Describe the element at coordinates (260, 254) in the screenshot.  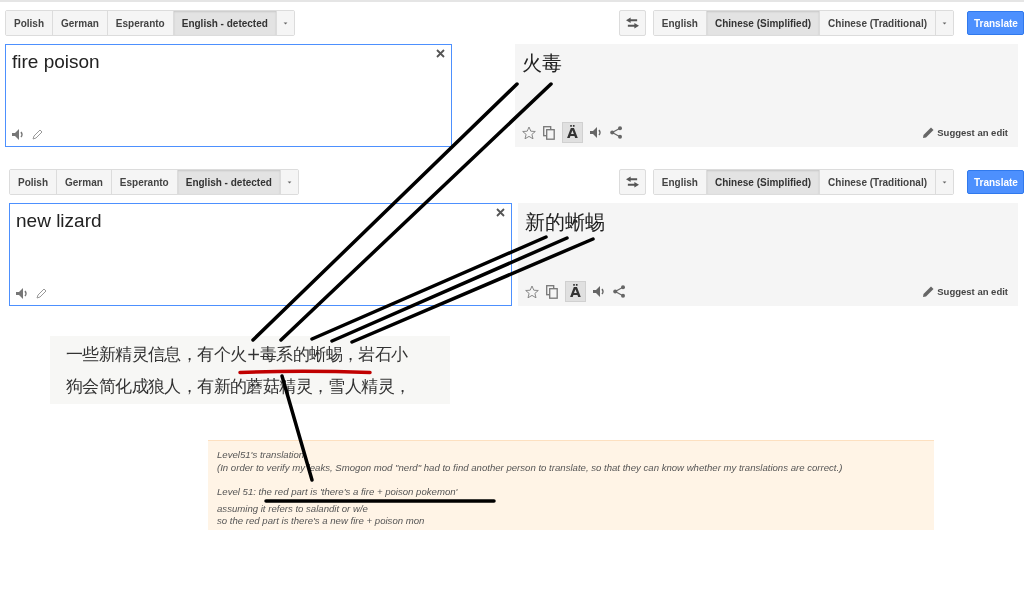
I see `source-text-field: new lizard` at that location.